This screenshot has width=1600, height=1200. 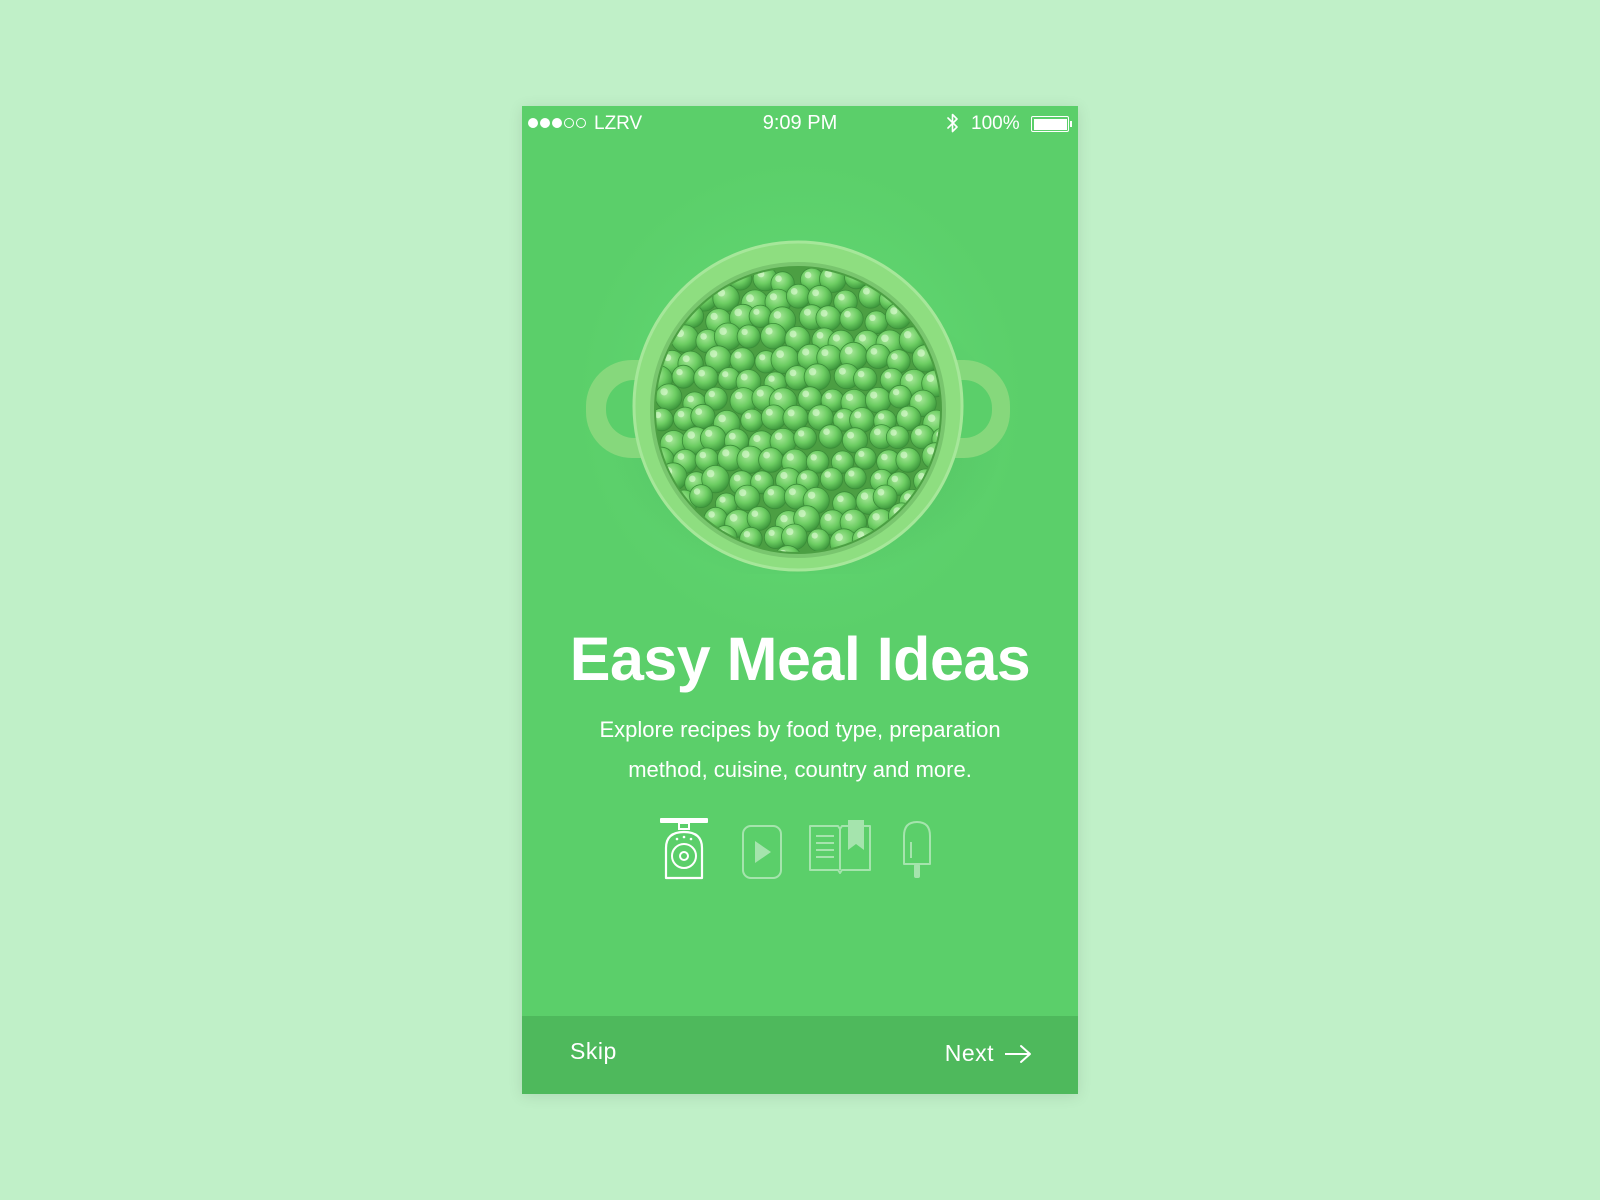 I want to click on subtitle-line-2: method, cuisine, country and more., so click(x=800, y=769).